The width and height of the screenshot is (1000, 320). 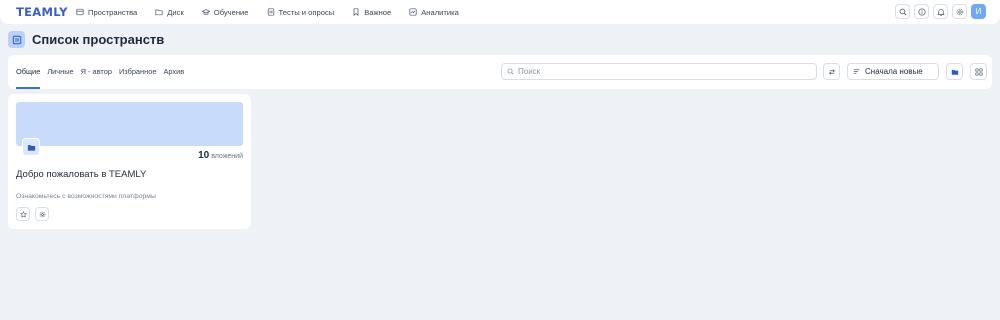 What do you see at coordinates (175, 12) in the screenshot?
I see `nav-item-label: Диск` at bounding box center [175, 12].